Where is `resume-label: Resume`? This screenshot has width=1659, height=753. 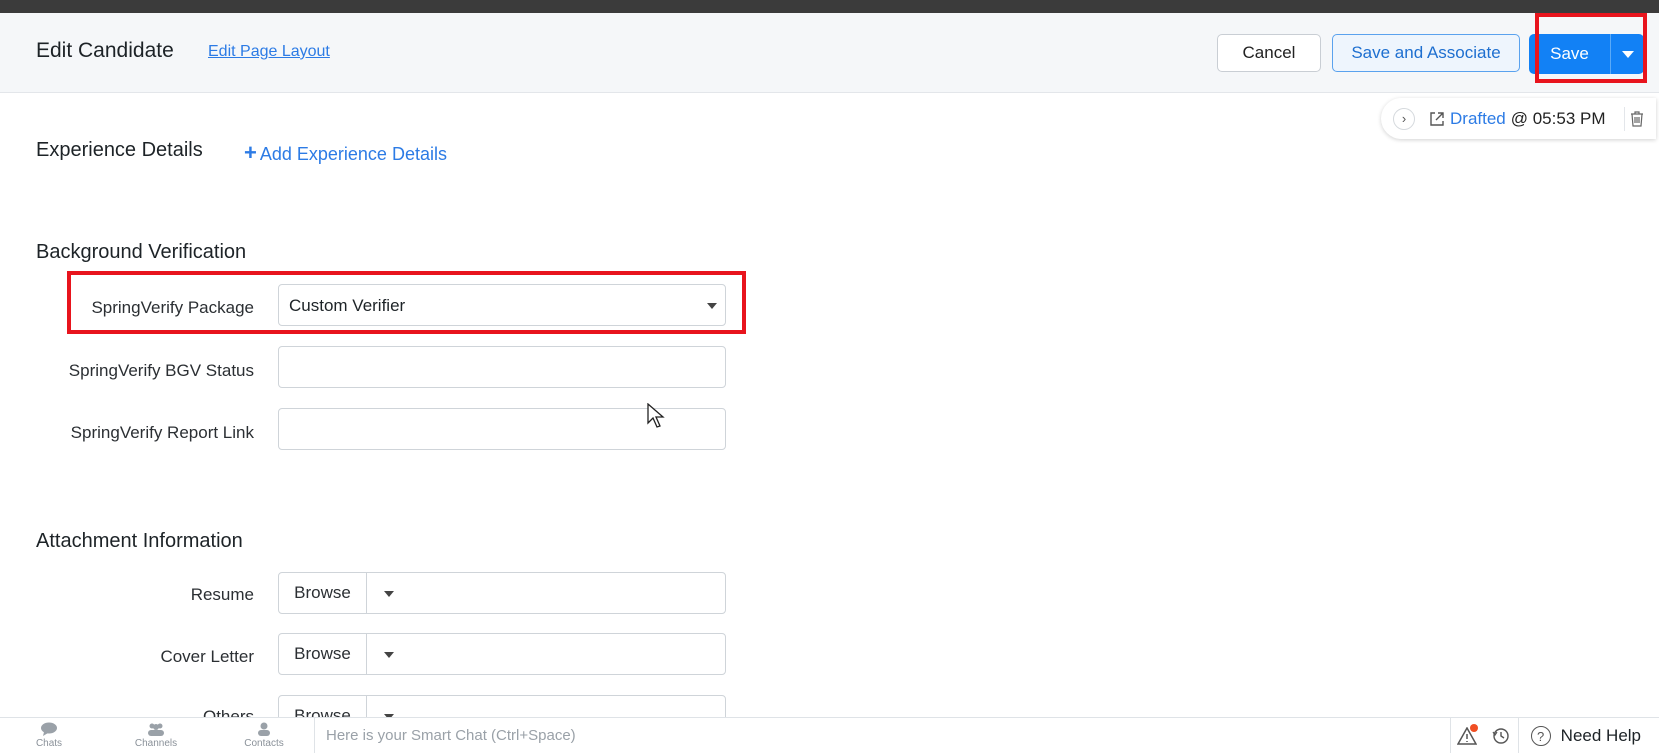 resume-label: Resume is located at coordinates (222, 594).